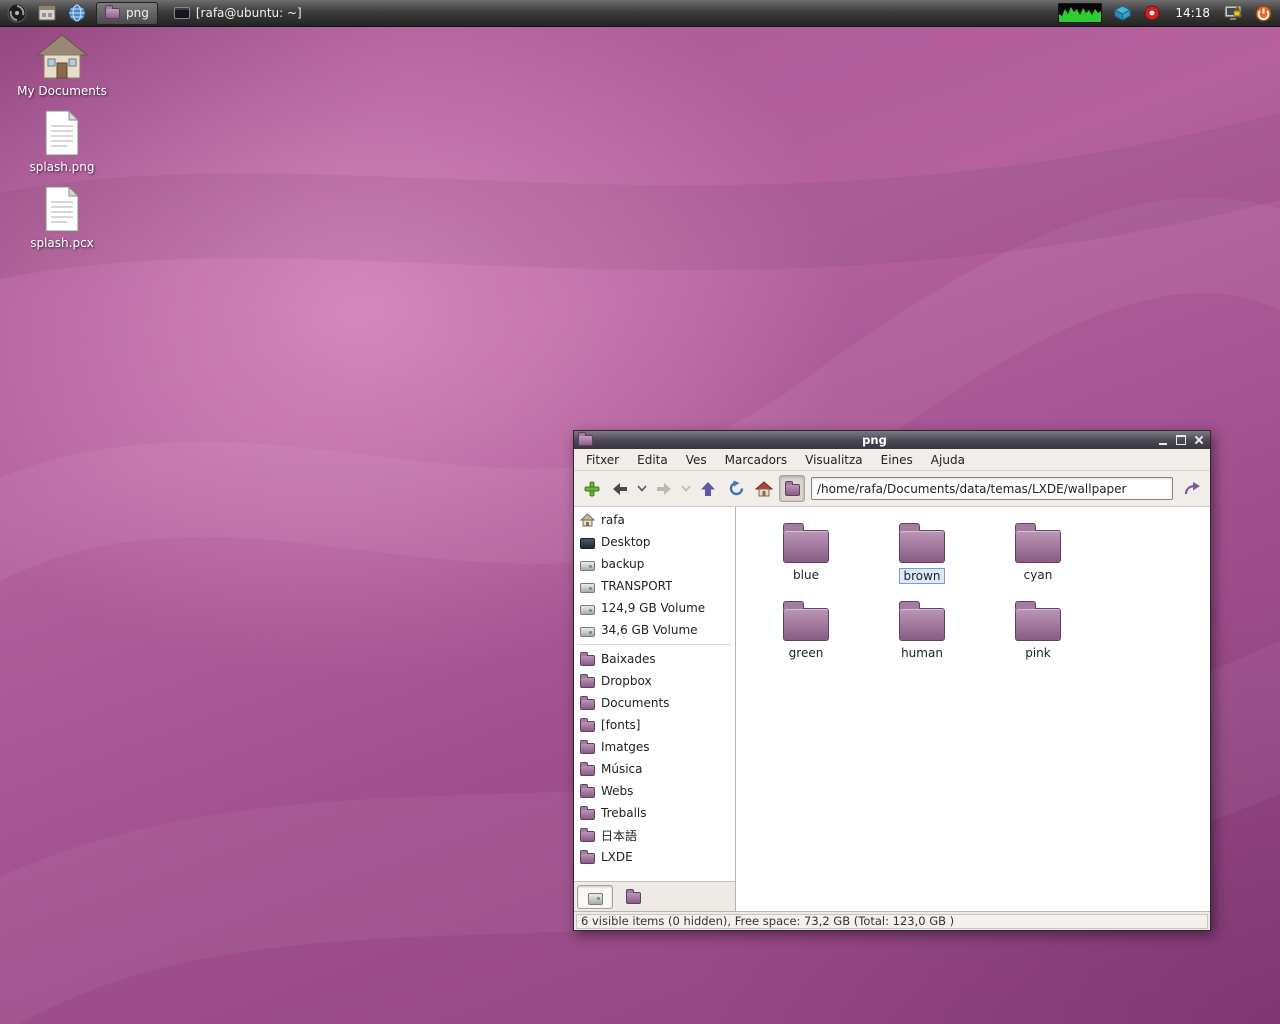 This screenshot has height=1024, width=1280. I want to click on back-icon, so click(620, 488).